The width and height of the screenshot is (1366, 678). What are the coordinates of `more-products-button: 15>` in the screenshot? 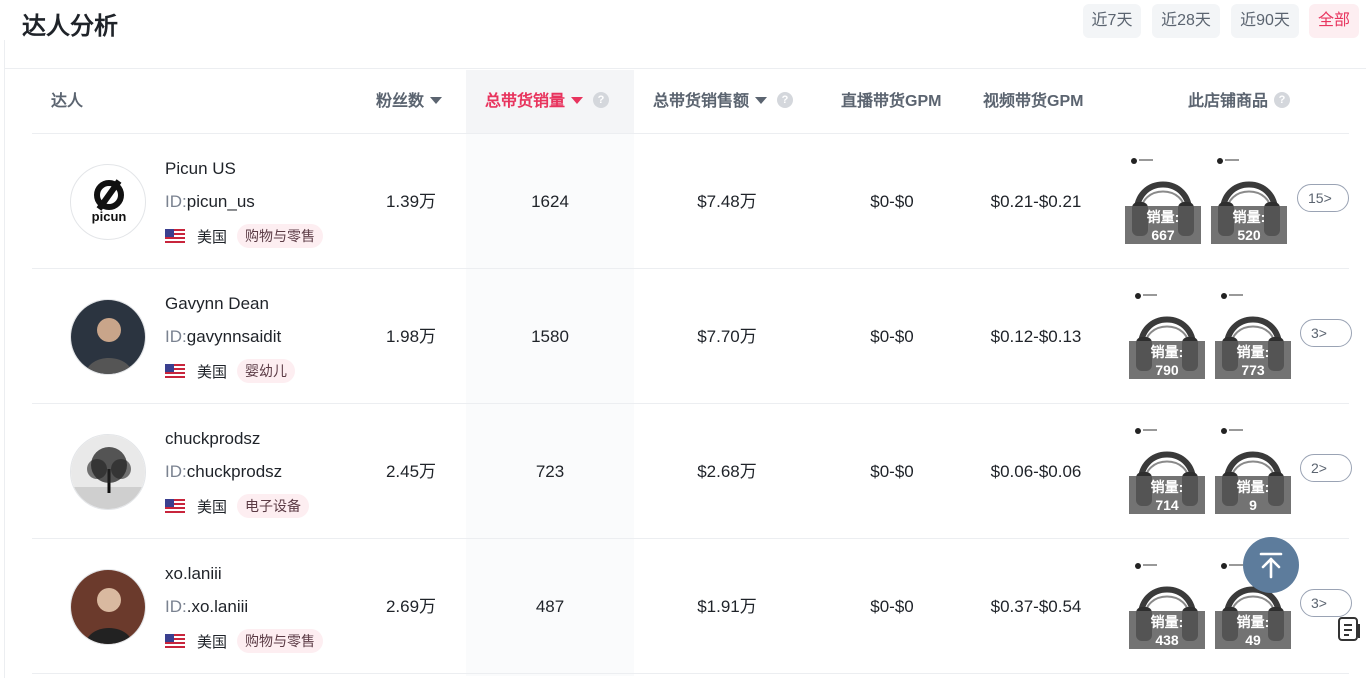 It's located at (1323, 198).